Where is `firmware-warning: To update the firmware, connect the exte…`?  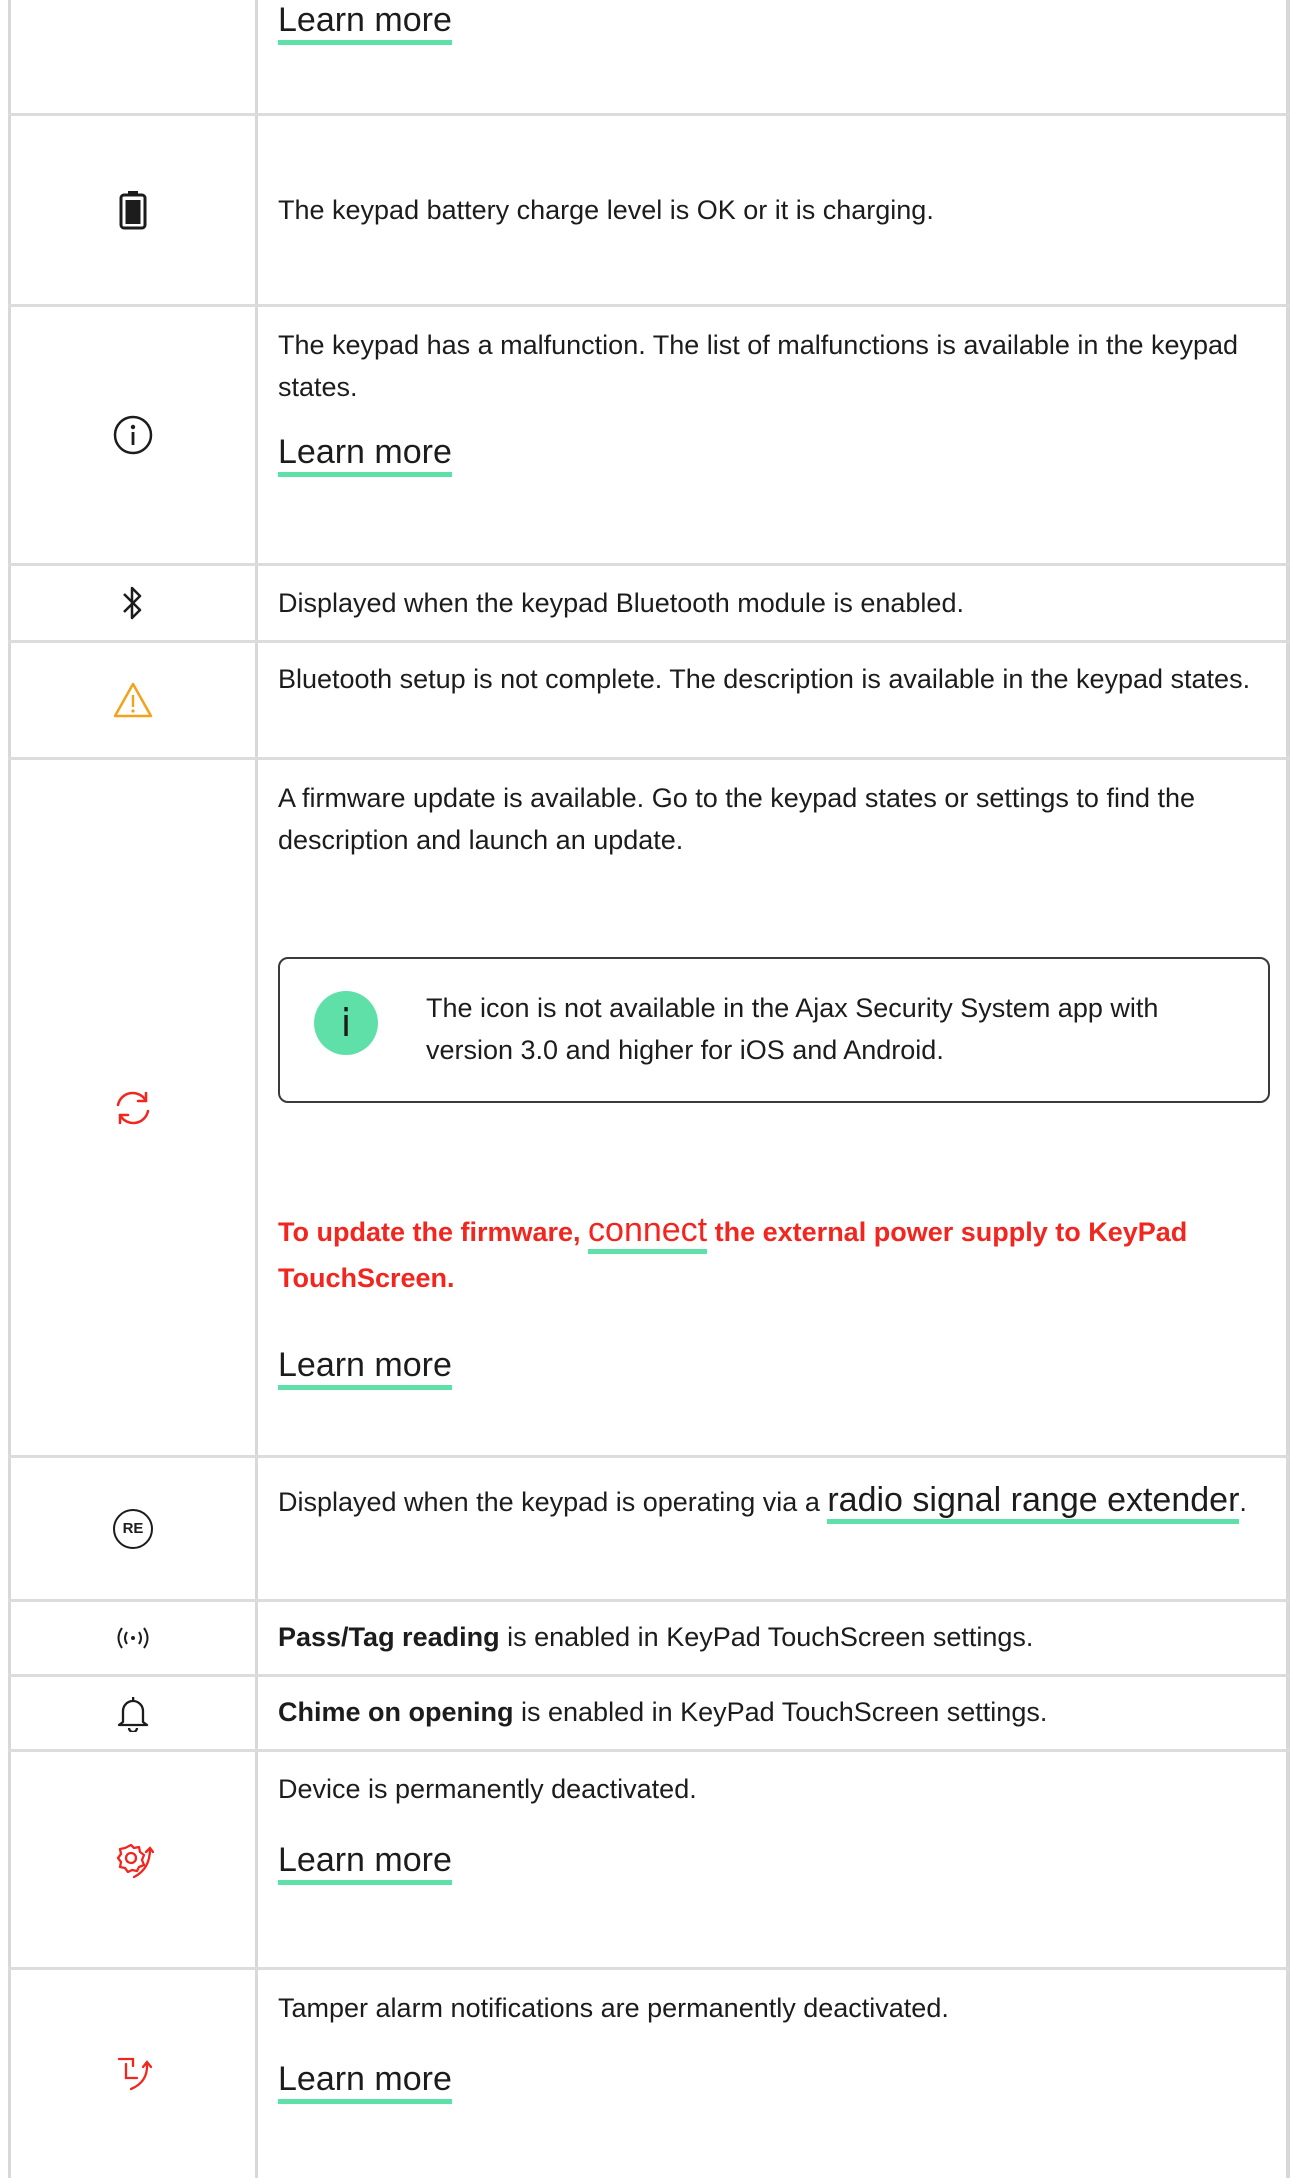
firmware-warning: To update the firmware, connect the exte… is located at coordinates (775, 1254).